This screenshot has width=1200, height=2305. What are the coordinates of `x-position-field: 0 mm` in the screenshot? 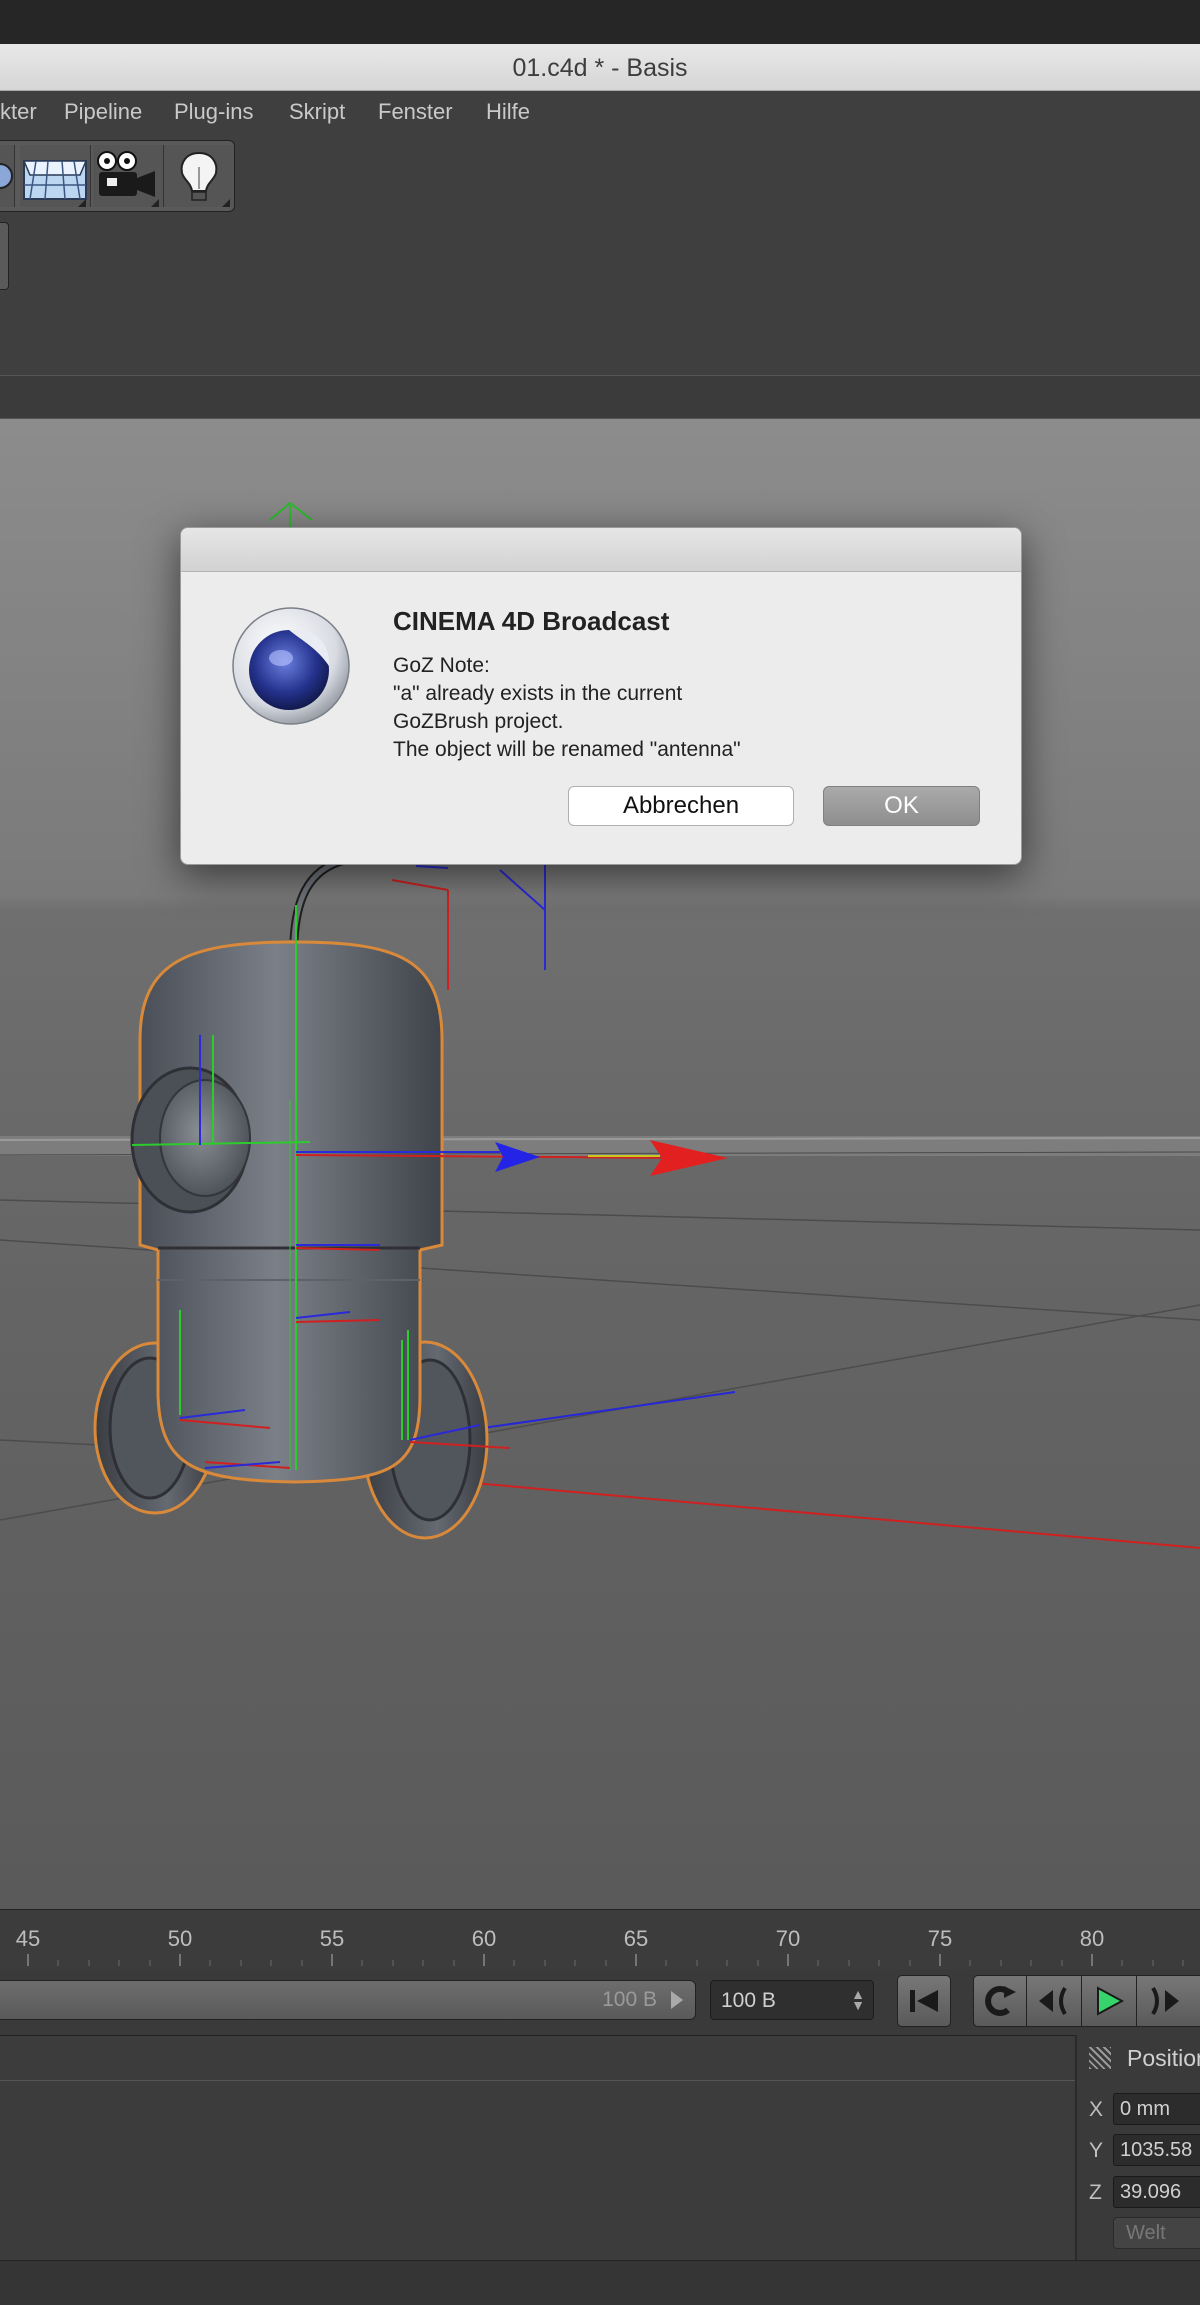 It's located at (1156, 2109).